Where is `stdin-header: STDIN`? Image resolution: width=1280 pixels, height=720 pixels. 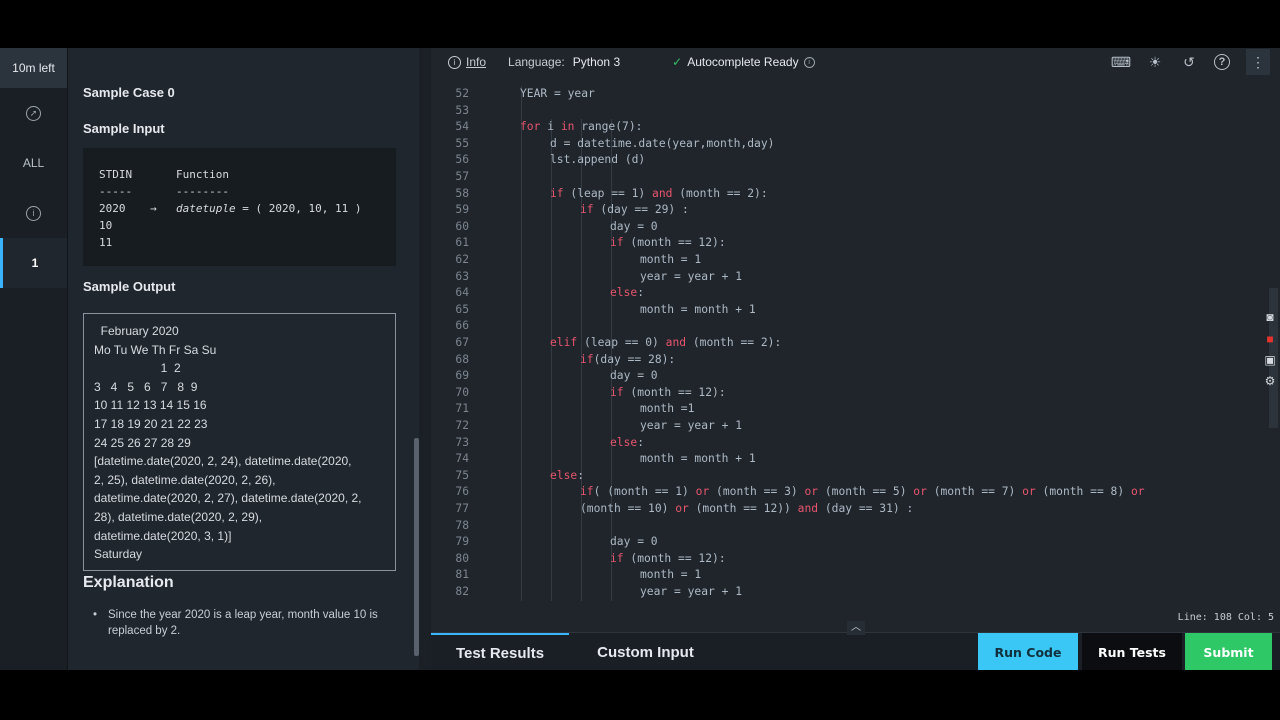 stdin-header: STDIN is located at coordinates (116, 174).